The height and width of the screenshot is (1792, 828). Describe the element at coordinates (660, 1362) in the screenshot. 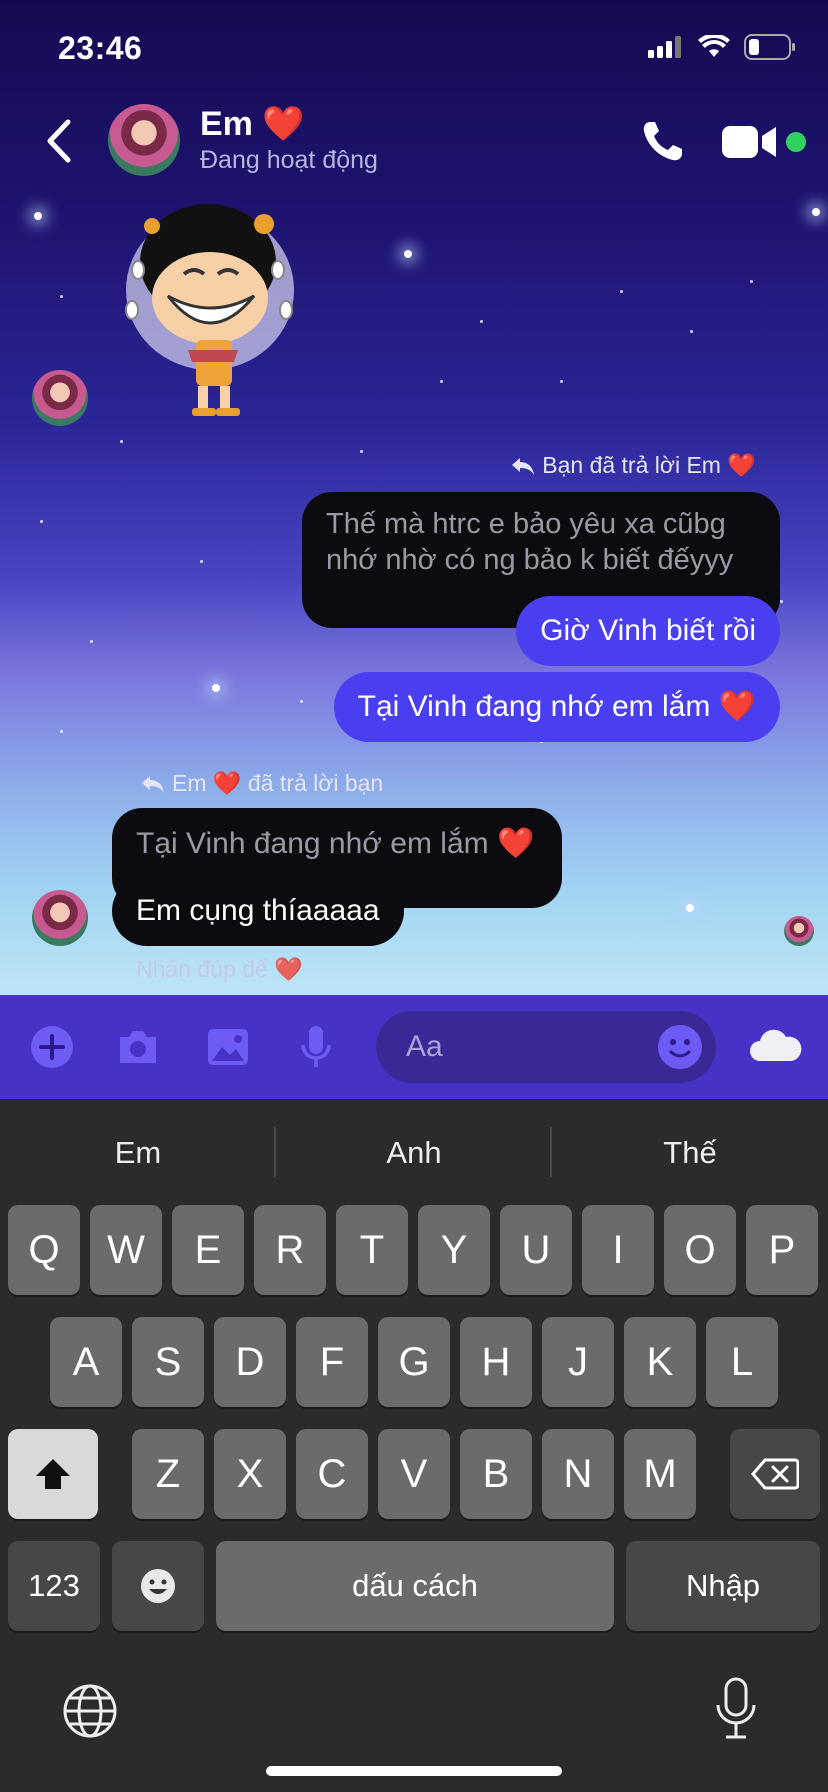

I see `key-k: K` at that location.